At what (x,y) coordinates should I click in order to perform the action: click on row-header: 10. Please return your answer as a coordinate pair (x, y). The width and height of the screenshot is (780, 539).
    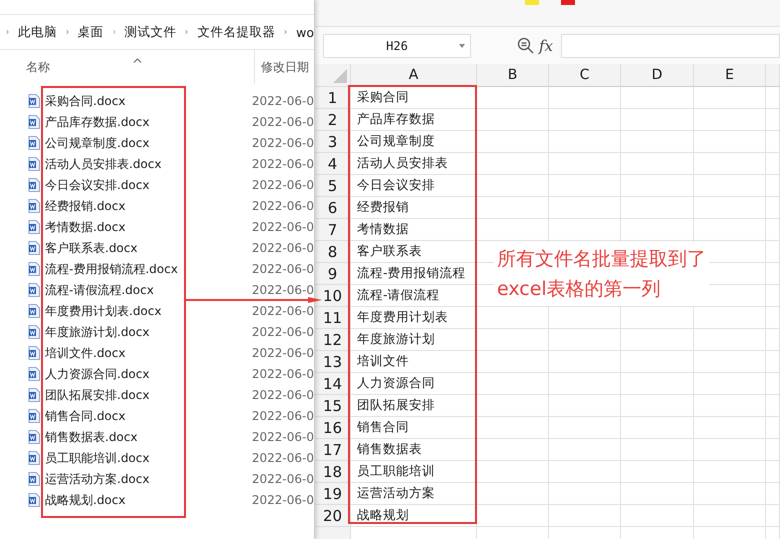
    Looking at the image, I should click on (333, 296).